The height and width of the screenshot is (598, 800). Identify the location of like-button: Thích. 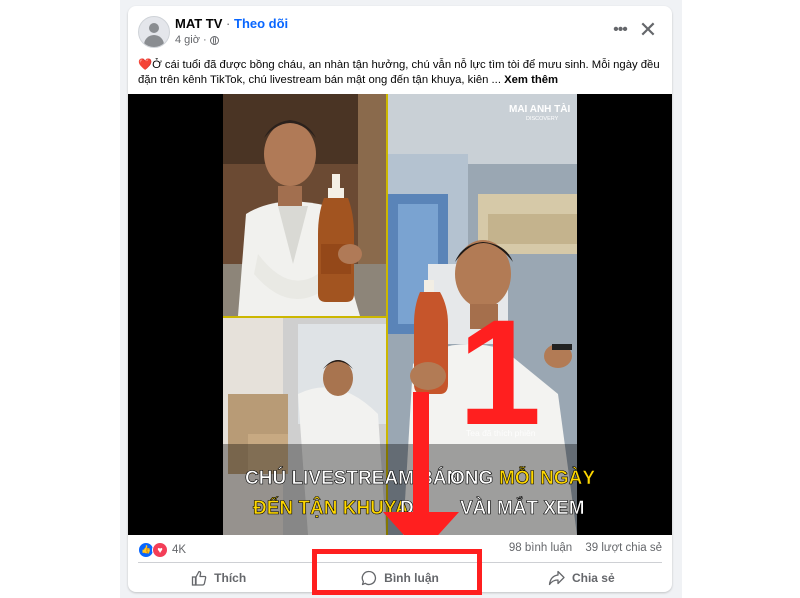
(218, 577).